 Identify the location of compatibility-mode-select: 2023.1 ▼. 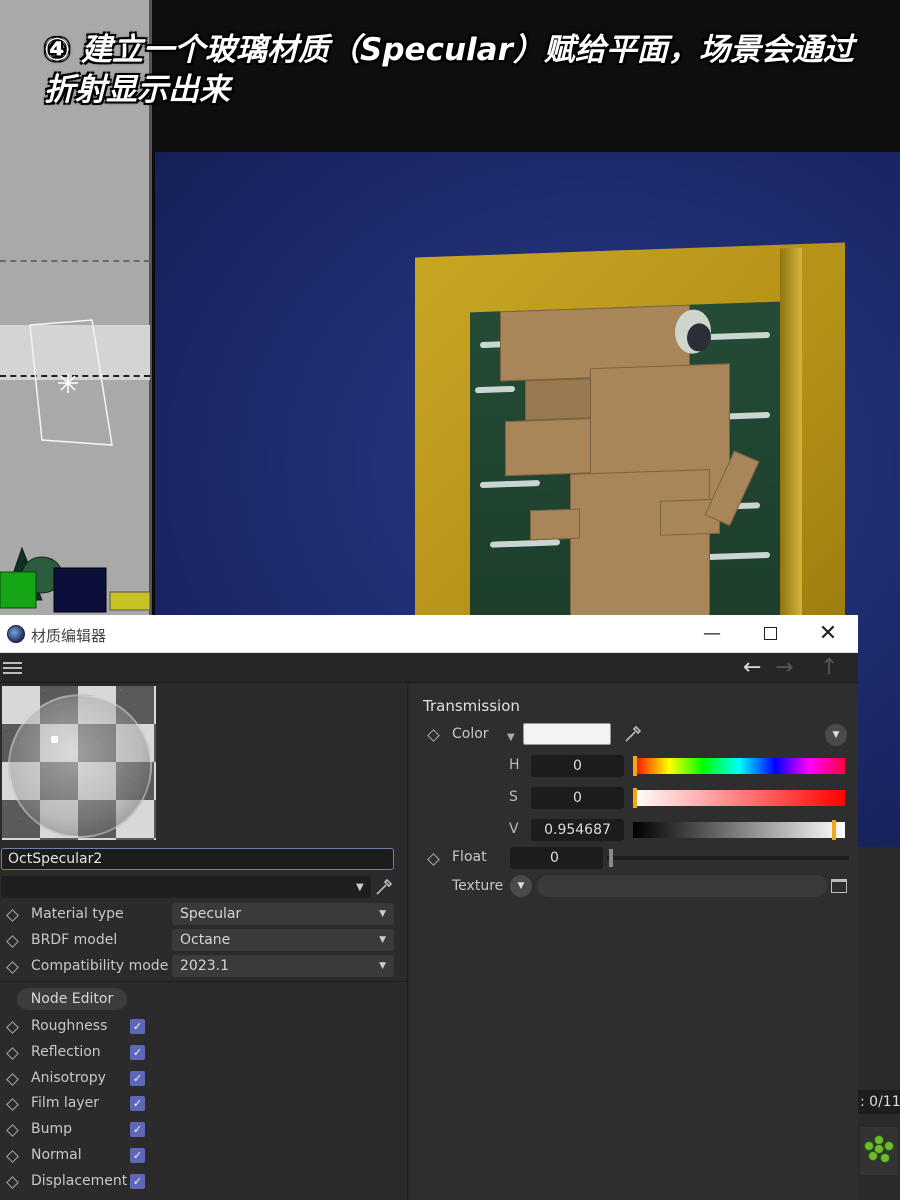
(283, 966).